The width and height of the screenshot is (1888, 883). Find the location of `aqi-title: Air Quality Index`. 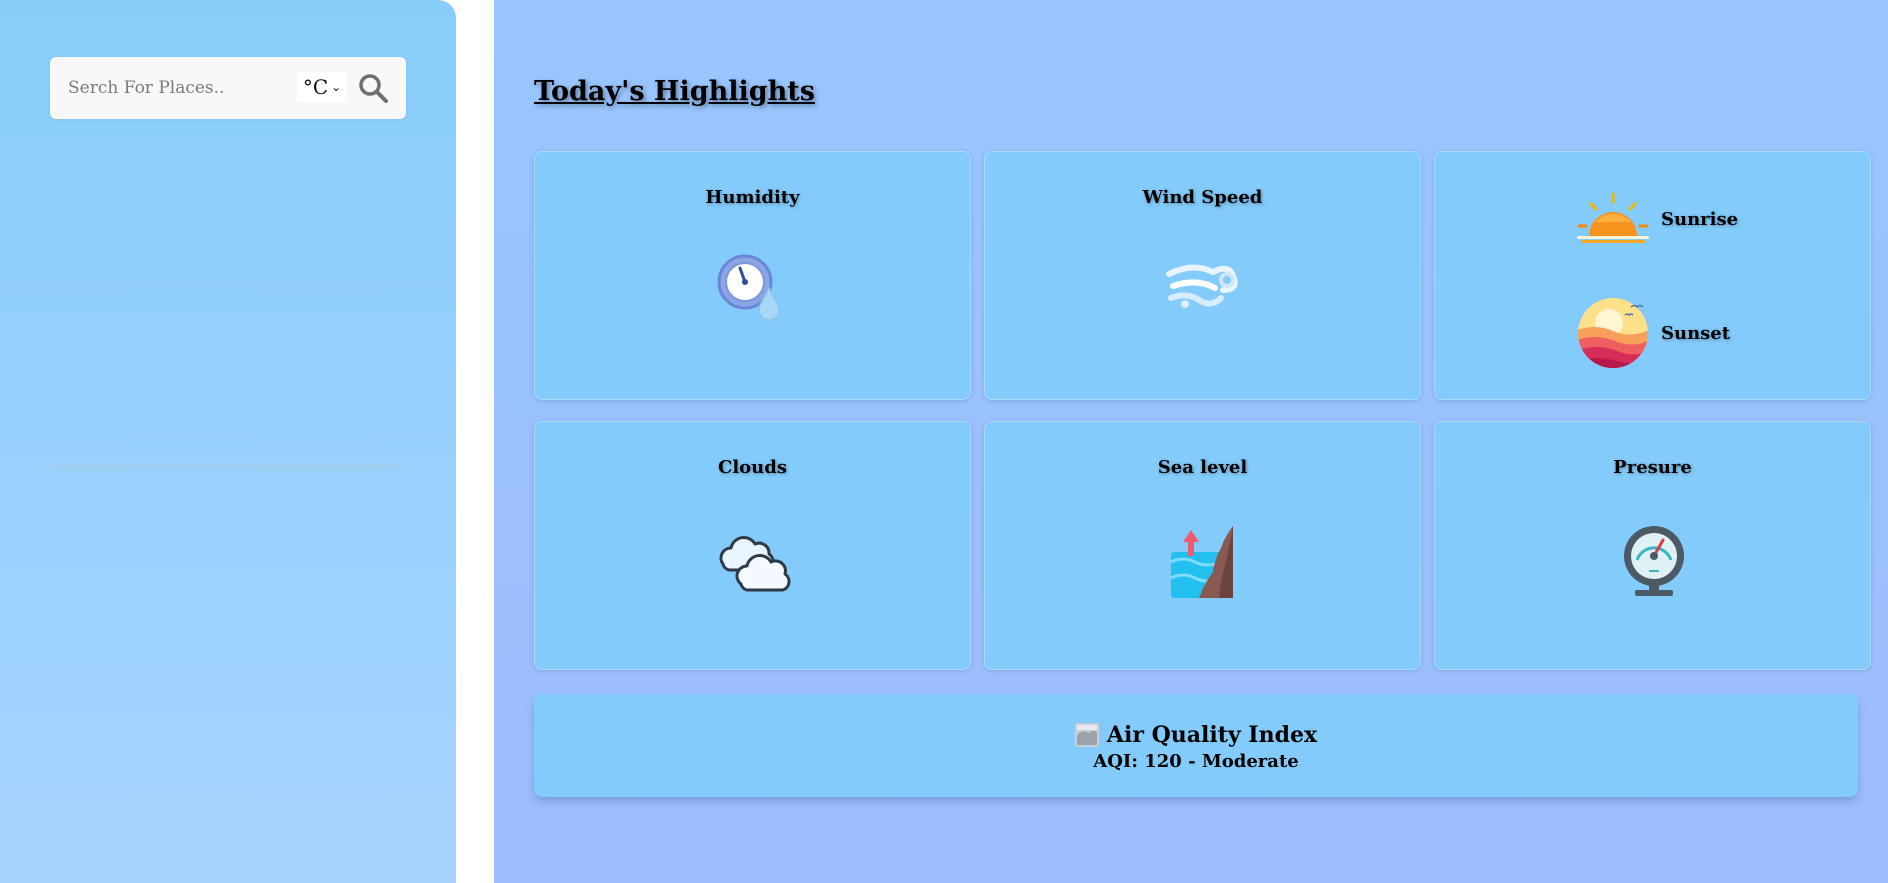

aqi-title: Air Quality Index is located at coordinates (1212, 735).